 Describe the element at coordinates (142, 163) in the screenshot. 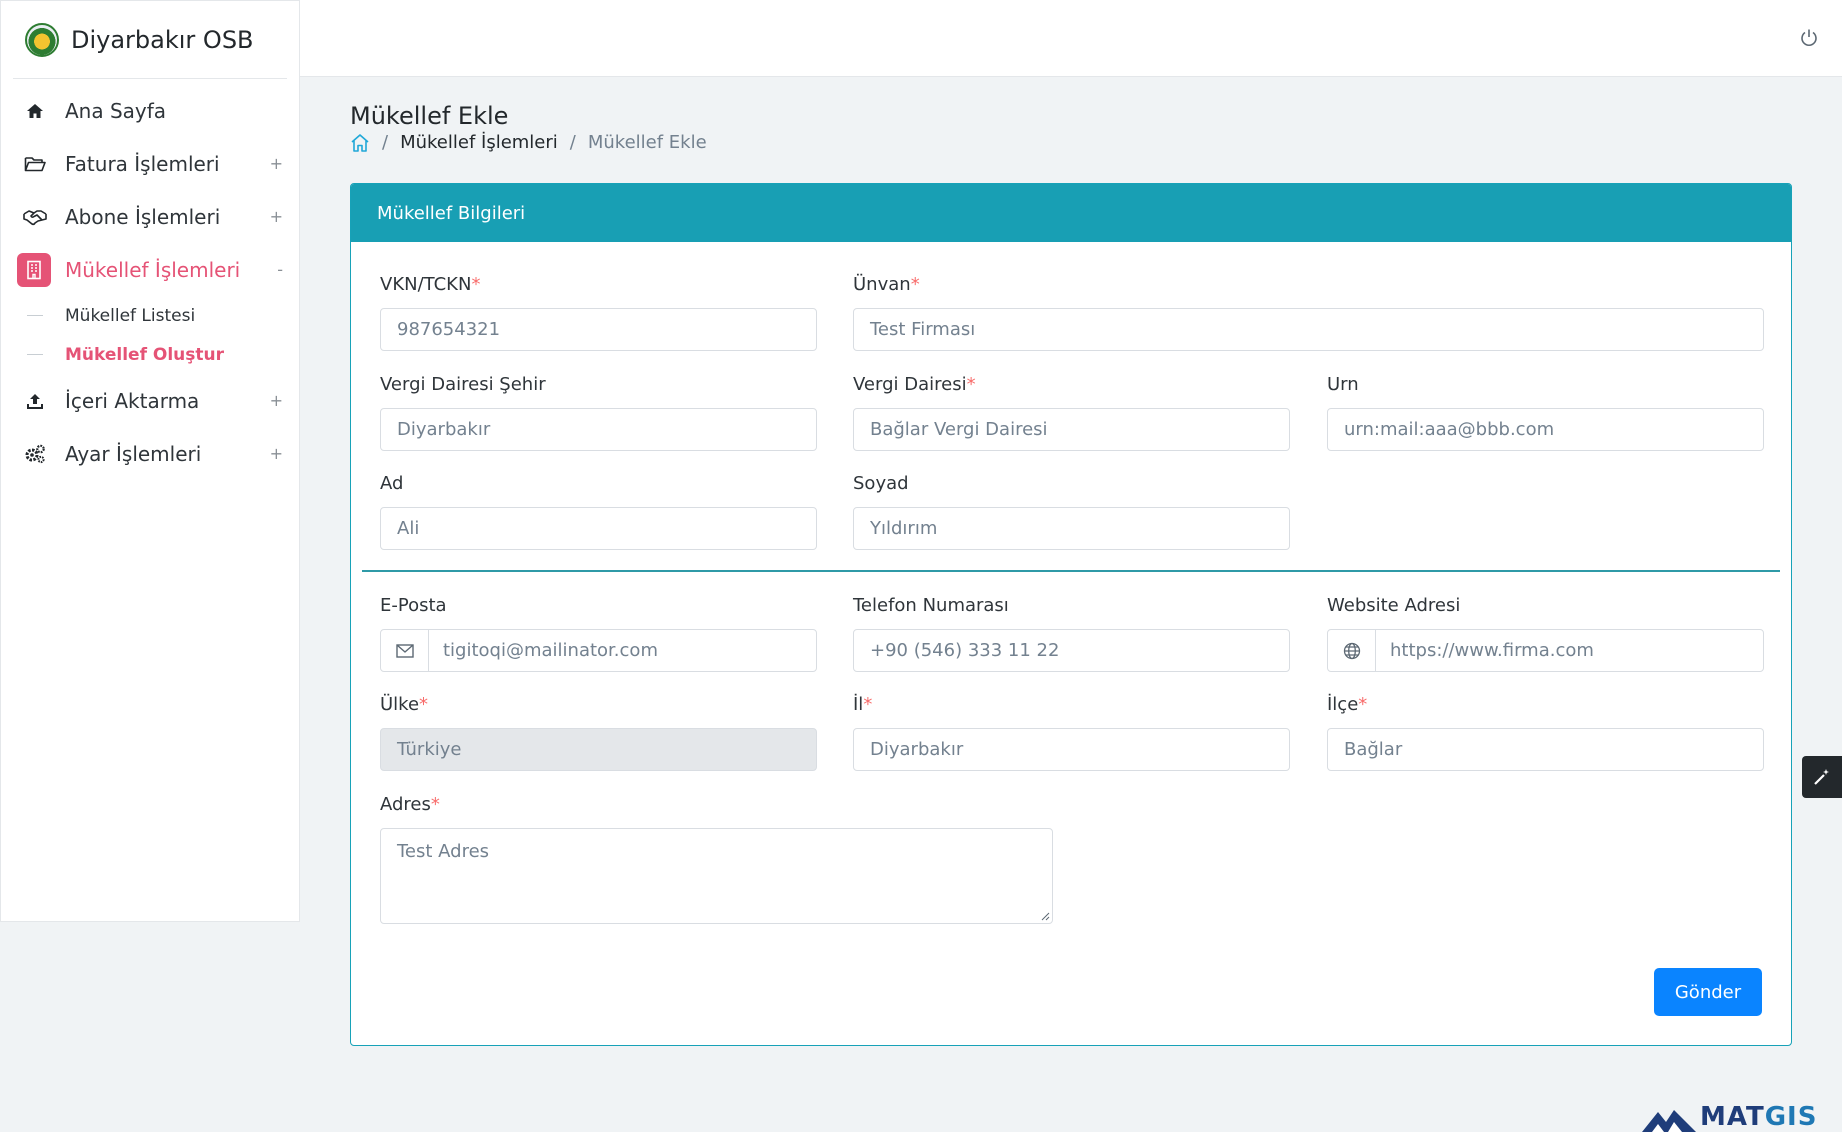

I see `sidebar-item-label: Fatura İşlemleri` at that location.